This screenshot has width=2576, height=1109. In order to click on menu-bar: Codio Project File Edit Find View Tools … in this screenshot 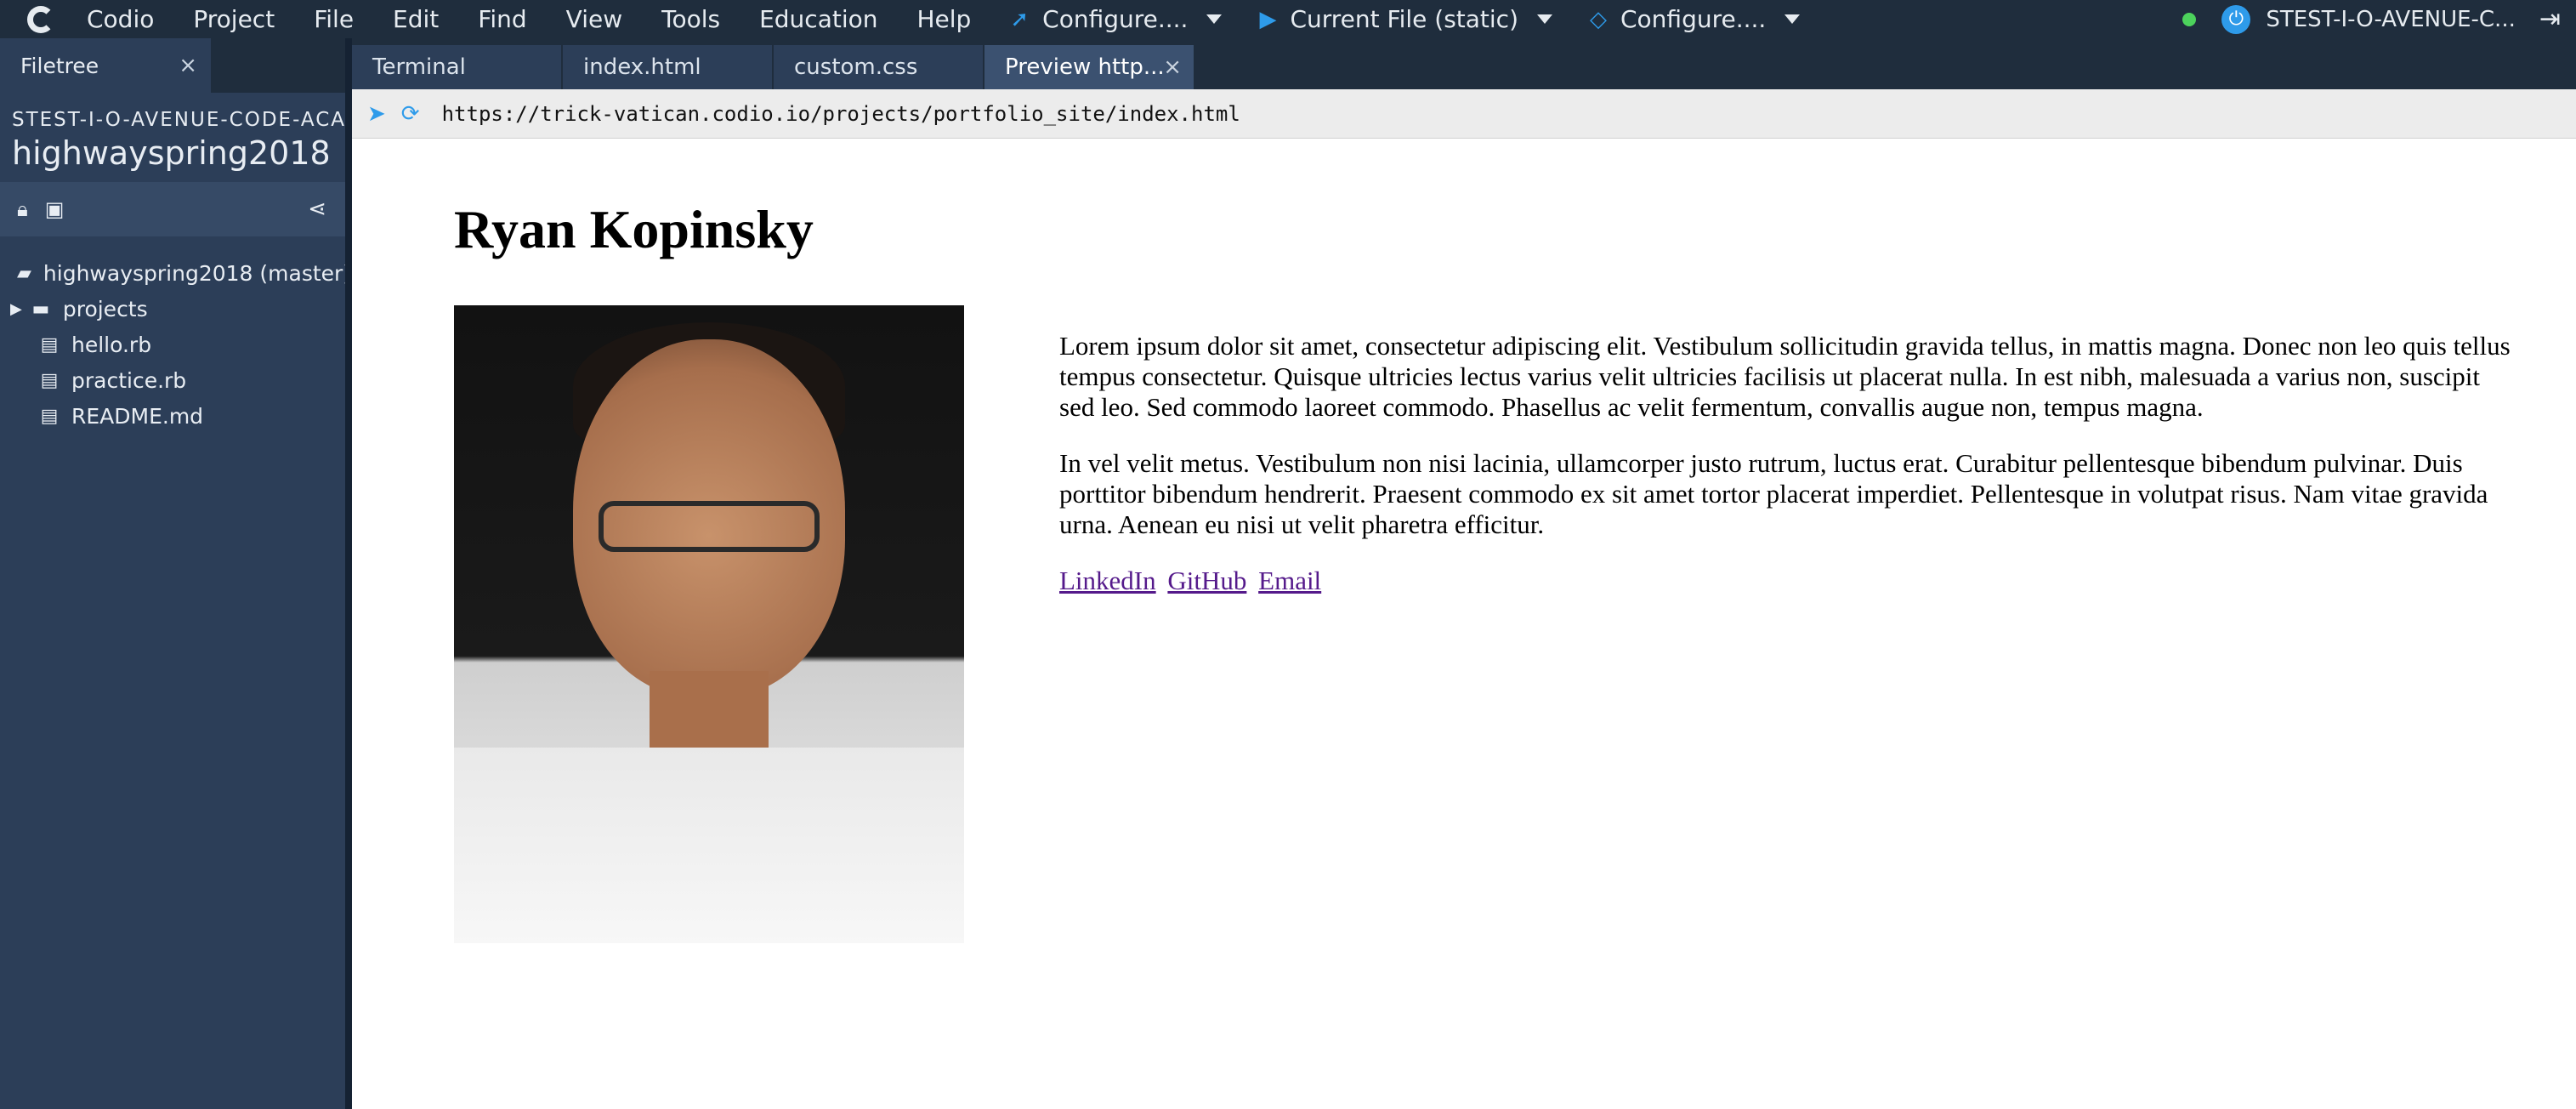, I will do `click(1288, 19)`.